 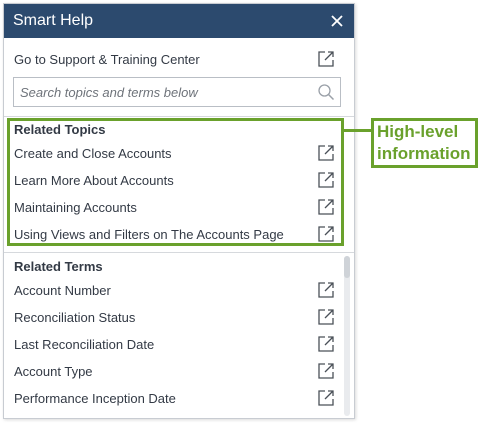 What do you see at coordinates (347, 336) in the screenshot?
I see `scrollbar` at bounding box center [347, 336].